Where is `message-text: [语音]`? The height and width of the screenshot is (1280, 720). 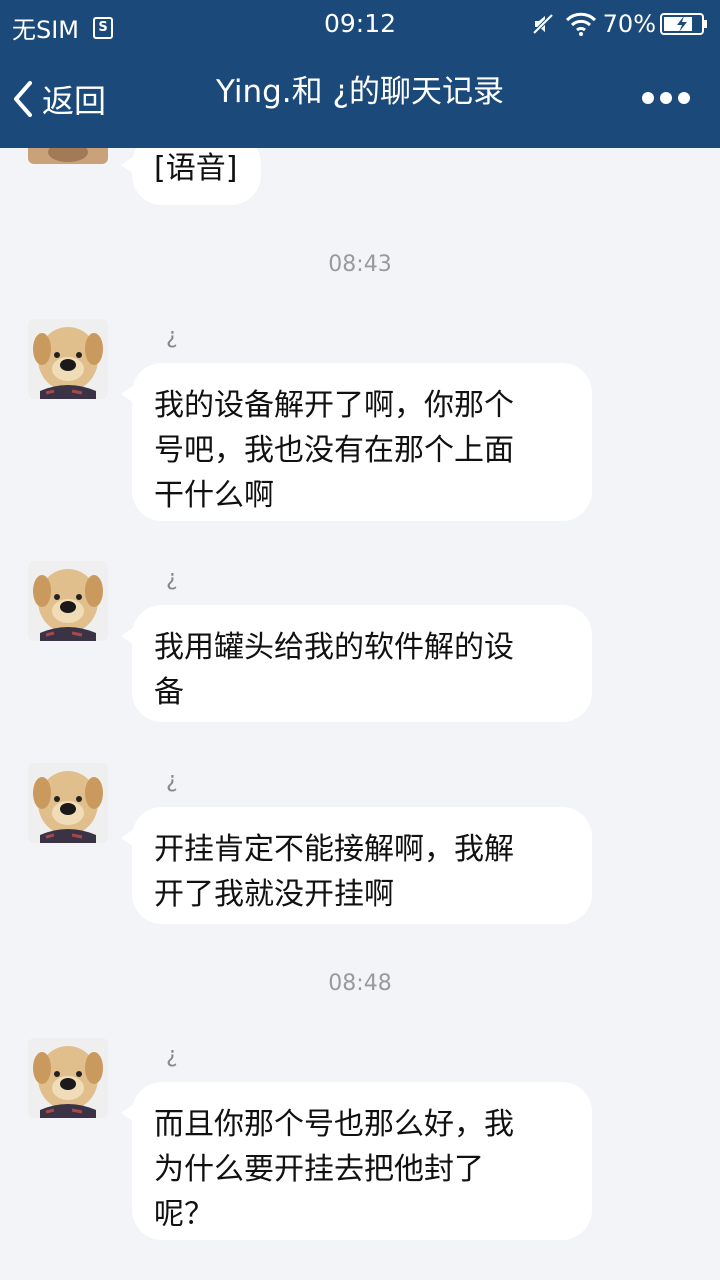
message-text: [语音] is located at coordinates (196, 168).